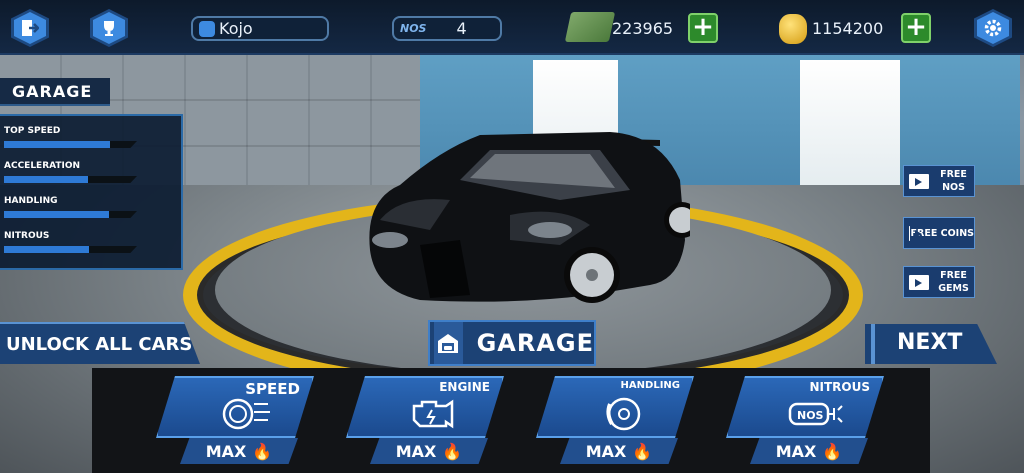 Image resolution: width=1024 pixels, height=473 pixels. I want to click on trophy-button, so click(109, 28).